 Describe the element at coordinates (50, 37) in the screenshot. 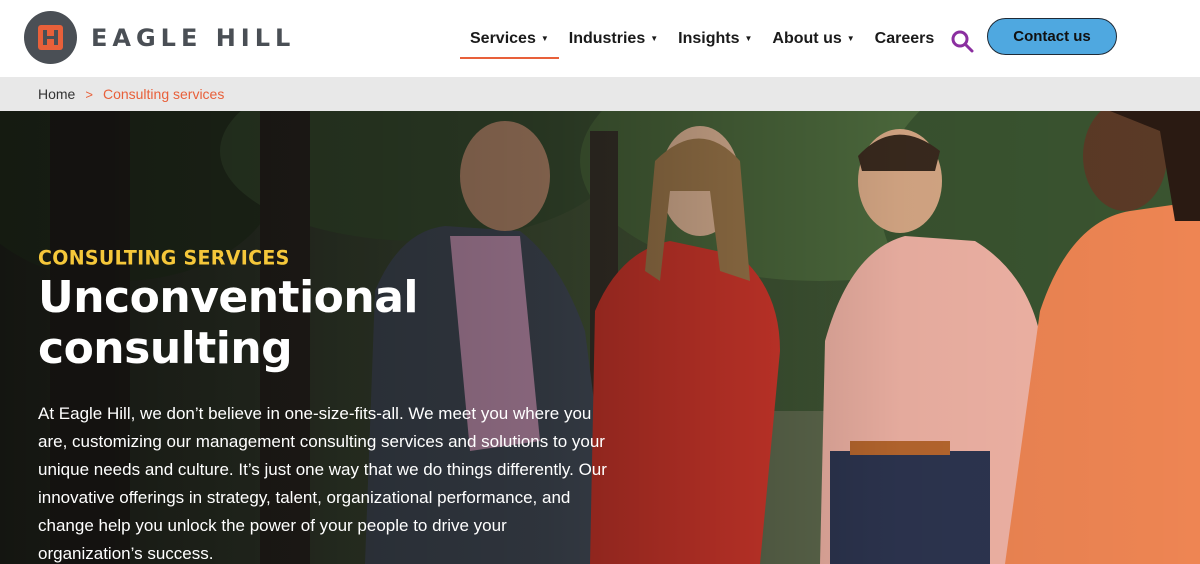

I see `eagle-hill-logo-icon` at that location.